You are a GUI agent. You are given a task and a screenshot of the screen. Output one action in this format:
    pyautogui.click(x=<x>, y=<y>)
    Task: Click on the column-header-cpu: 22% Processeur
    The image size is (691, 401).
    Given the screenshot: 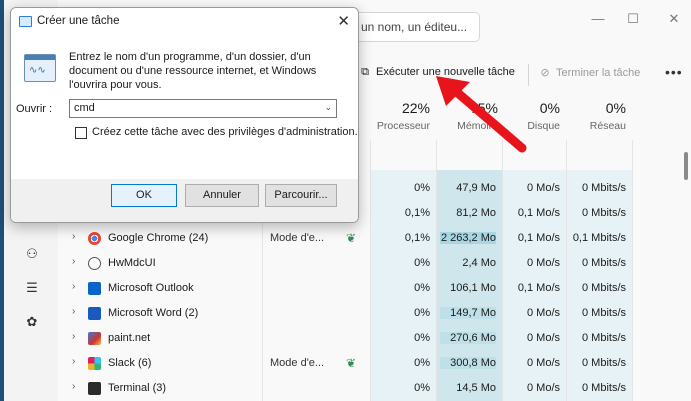 What is the action you would take?
    pyautogui.click(x=400, y=120)
    